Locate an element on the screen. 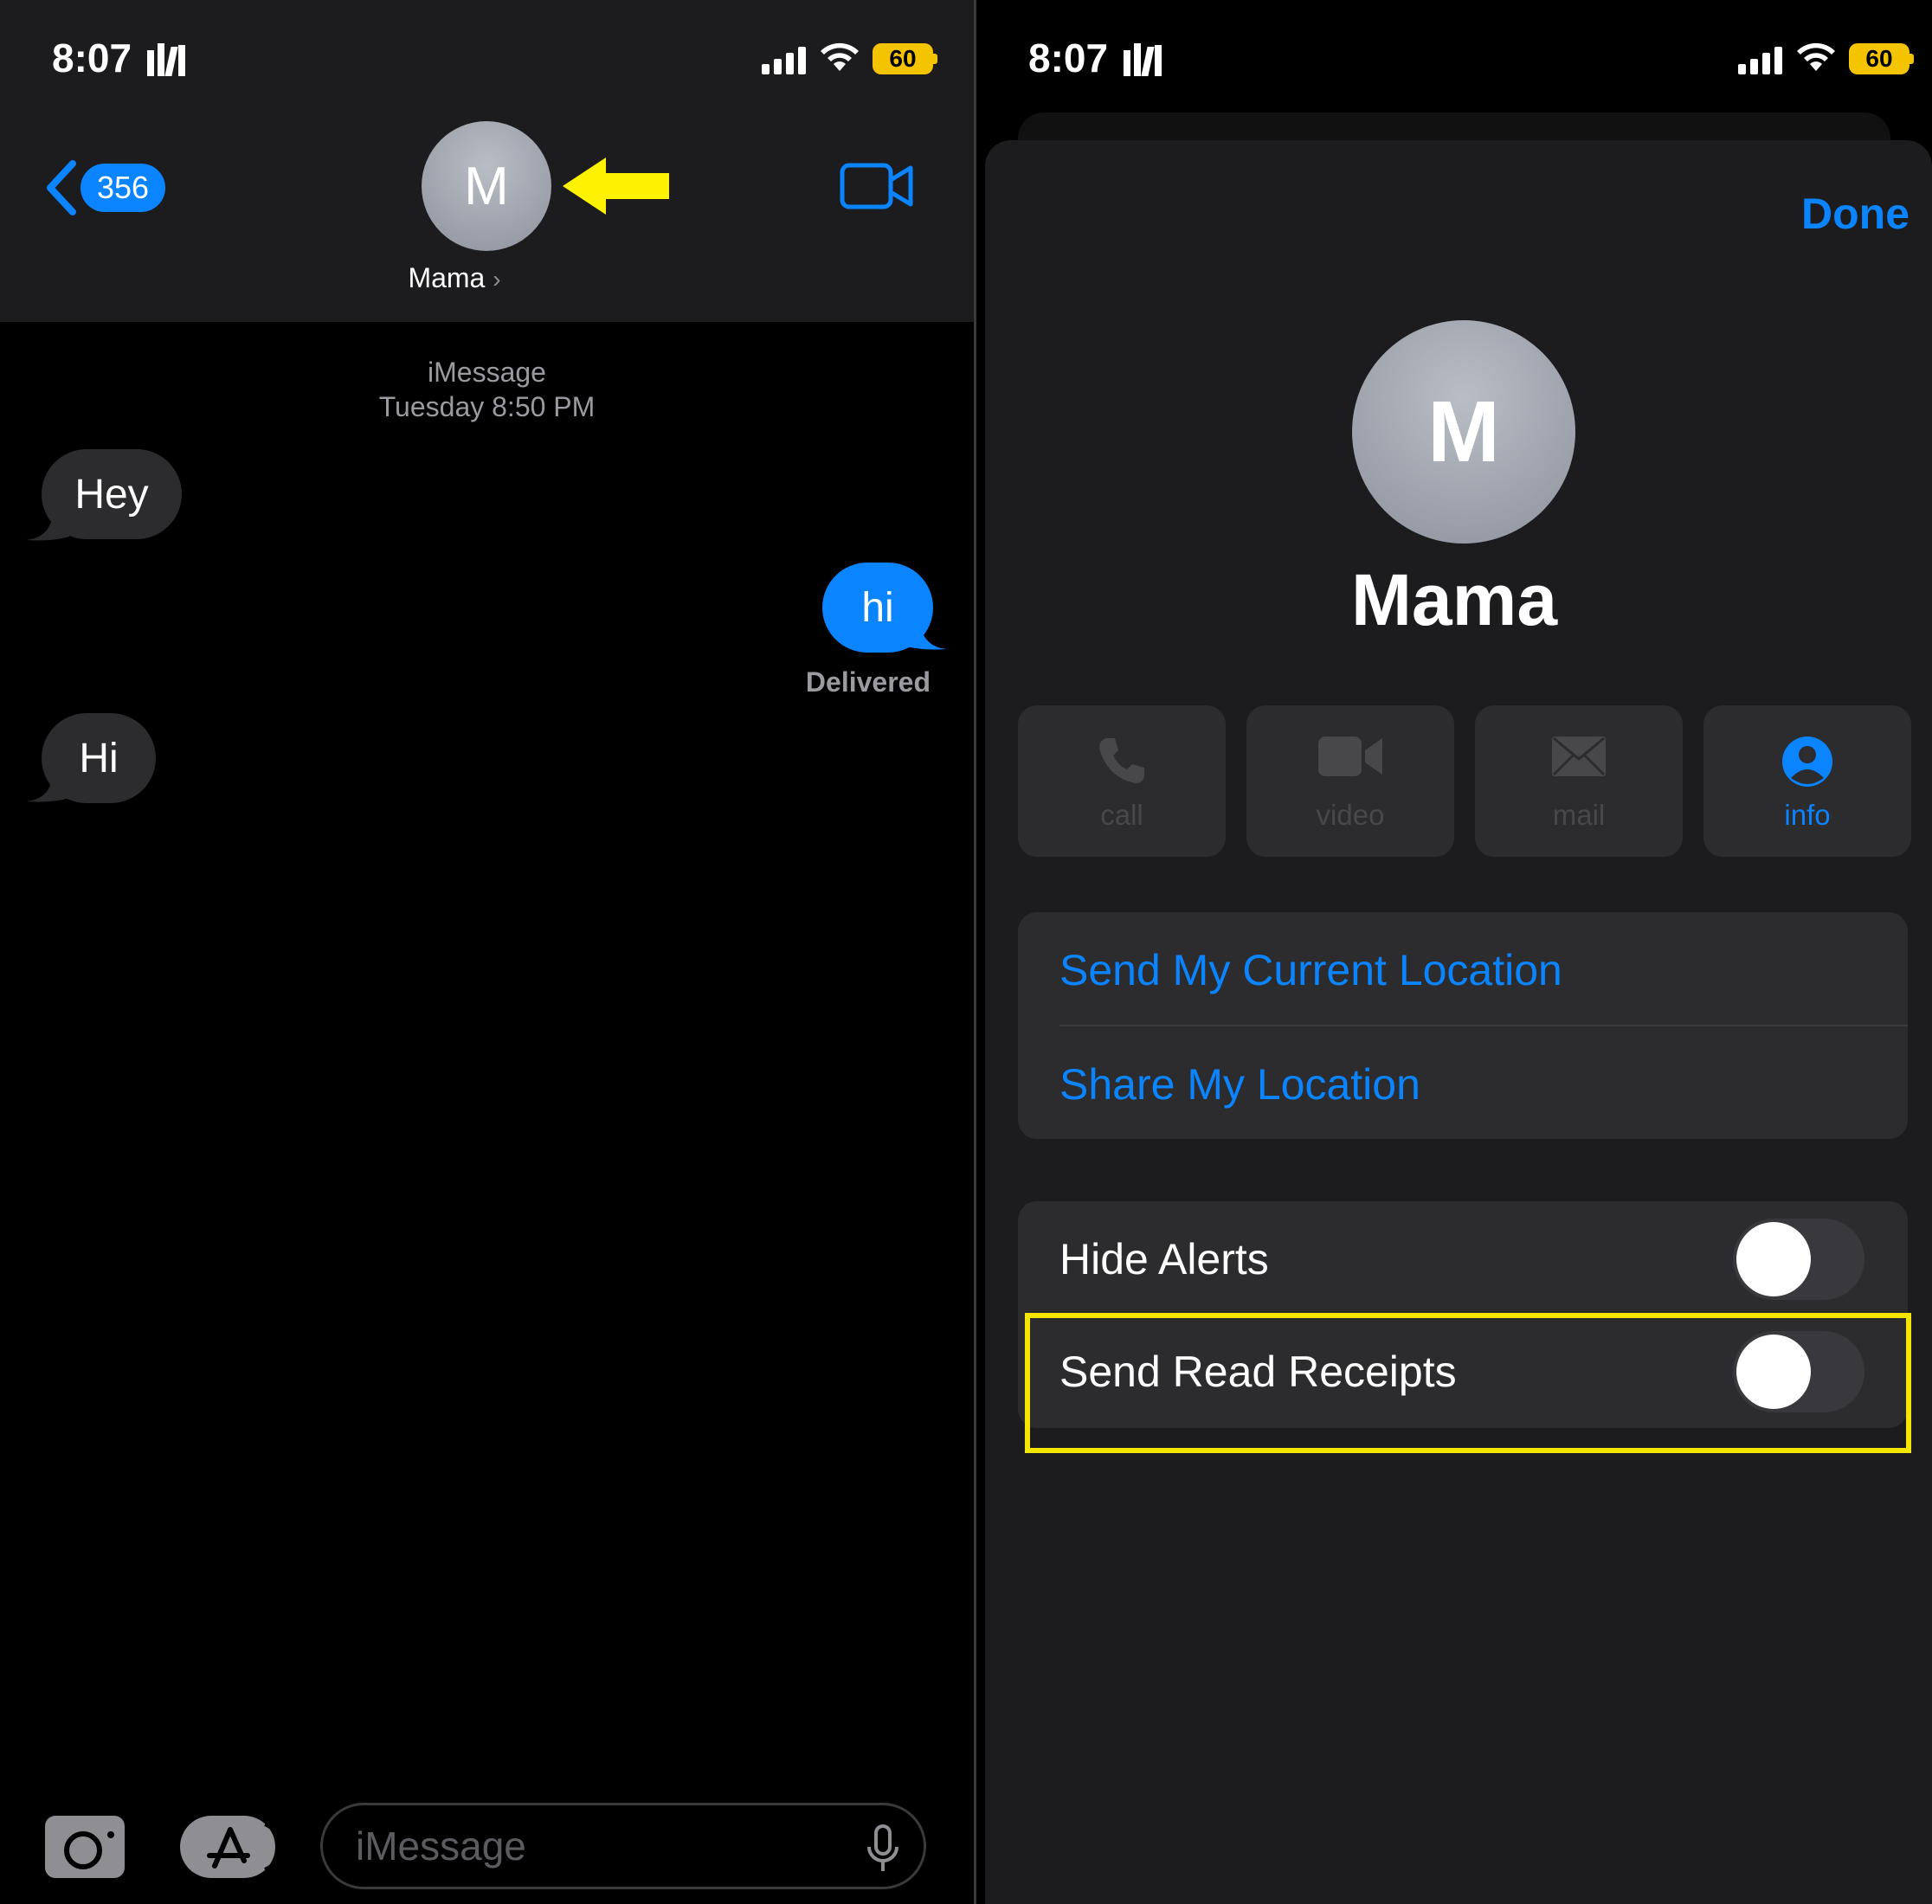 This screenshot has width=1932, height=1904. envelope-icon is located at coordinates (1579, 756).